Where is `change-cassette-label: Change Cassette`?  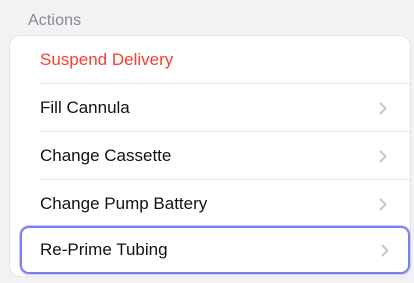 change-cassette-label: Change Cassette is located at coordinates (106, 155).